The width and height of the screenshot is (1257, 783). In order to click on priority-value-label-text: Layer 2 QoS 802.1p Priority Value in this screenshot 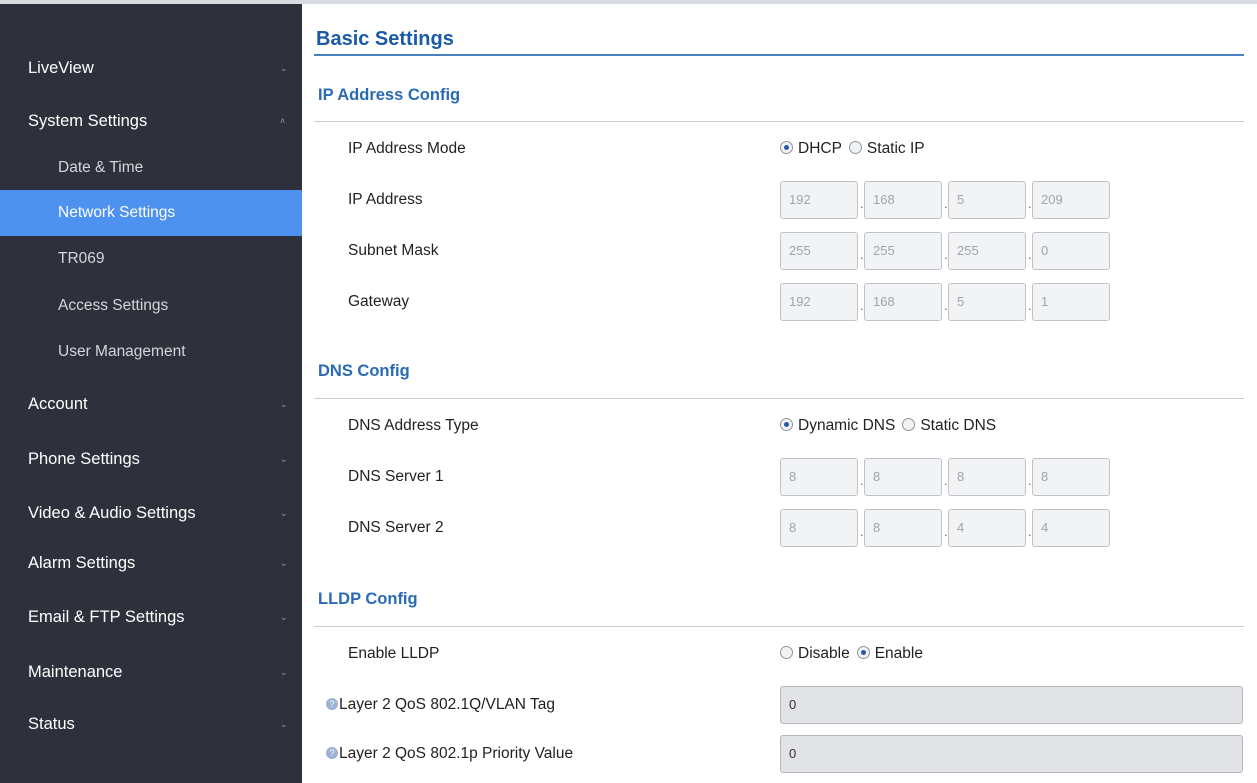, I will do `click(456, 753)`.